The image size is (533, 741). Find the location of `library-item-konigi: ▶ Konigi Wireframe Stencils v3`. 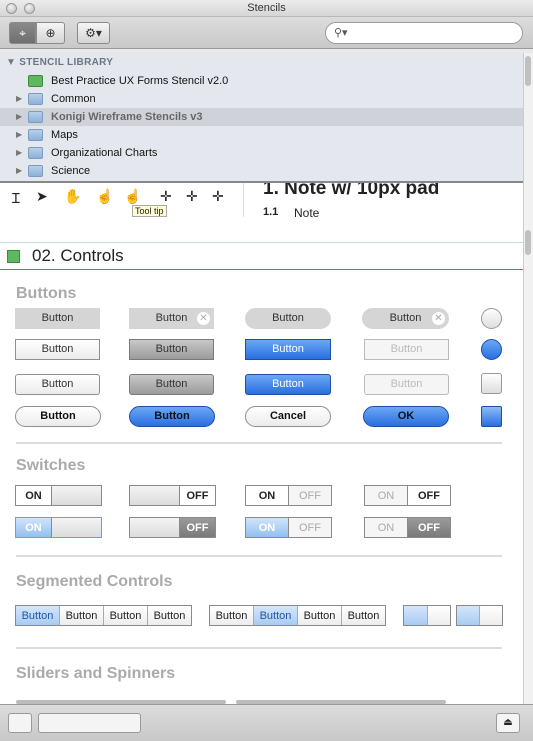

library-item-konigi: ▶ Konigi Wireframe Stencils v3 is located at coordinates (261, 117).